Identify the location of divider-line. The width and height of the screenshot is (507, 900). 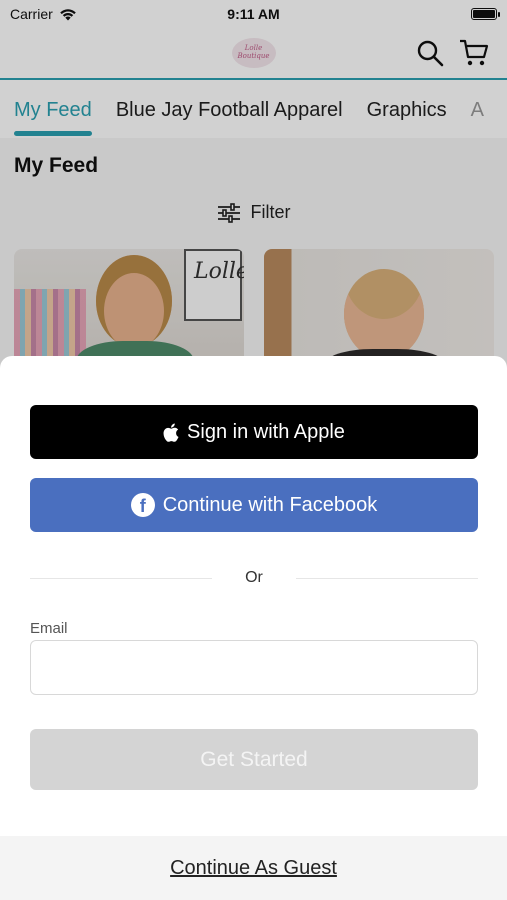
(387, 578).